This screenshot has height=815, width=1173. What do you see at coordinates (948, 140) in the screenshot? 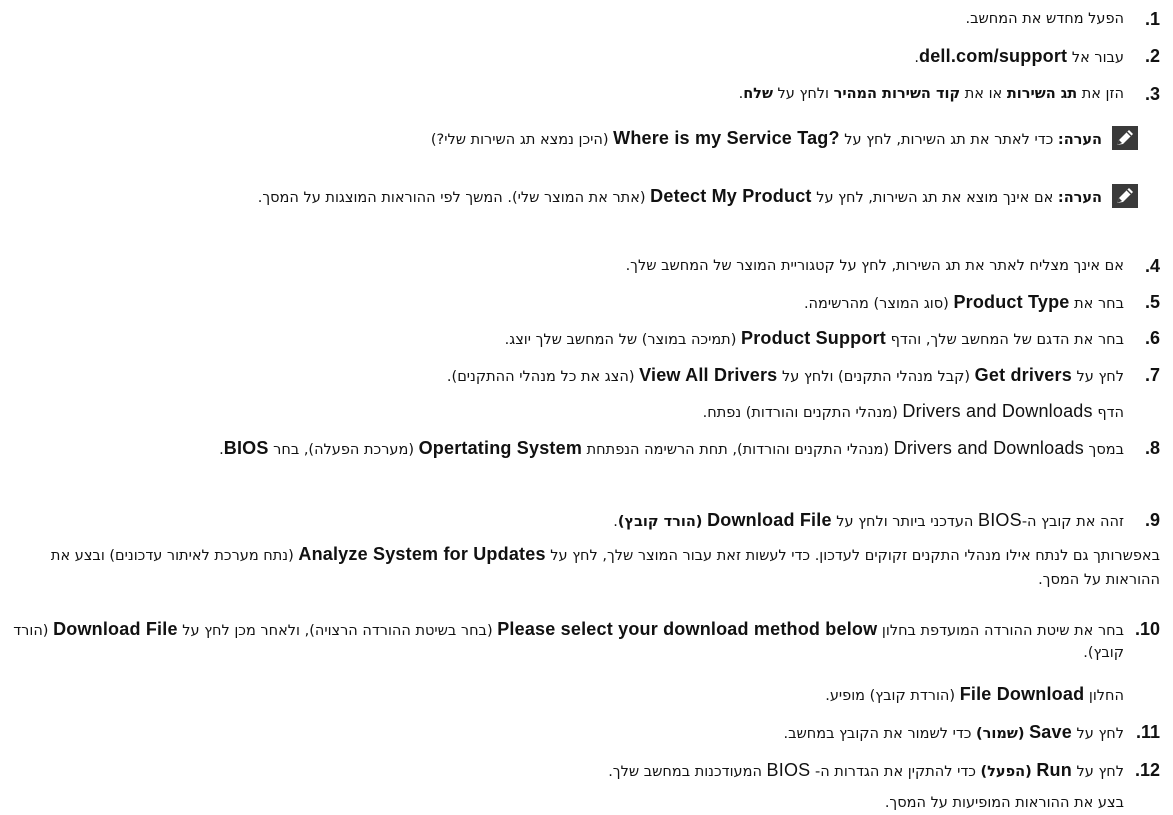
I see `text-run: כדי לאתר את תג השירות, לחץ על` at bounding box center [948, 140].